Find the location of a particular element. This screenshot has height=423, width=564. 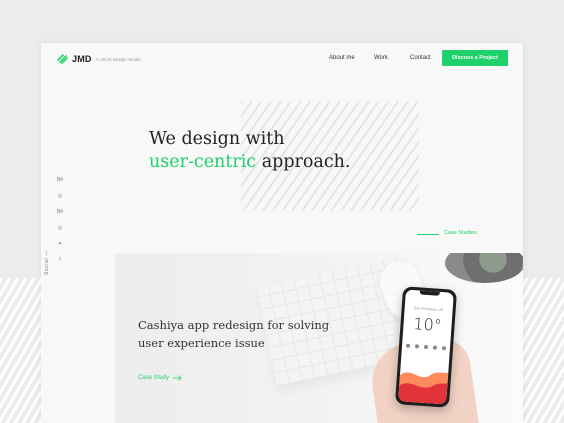

hero-heading-line2: user-centric approach. is located at coordinates (250, 162).